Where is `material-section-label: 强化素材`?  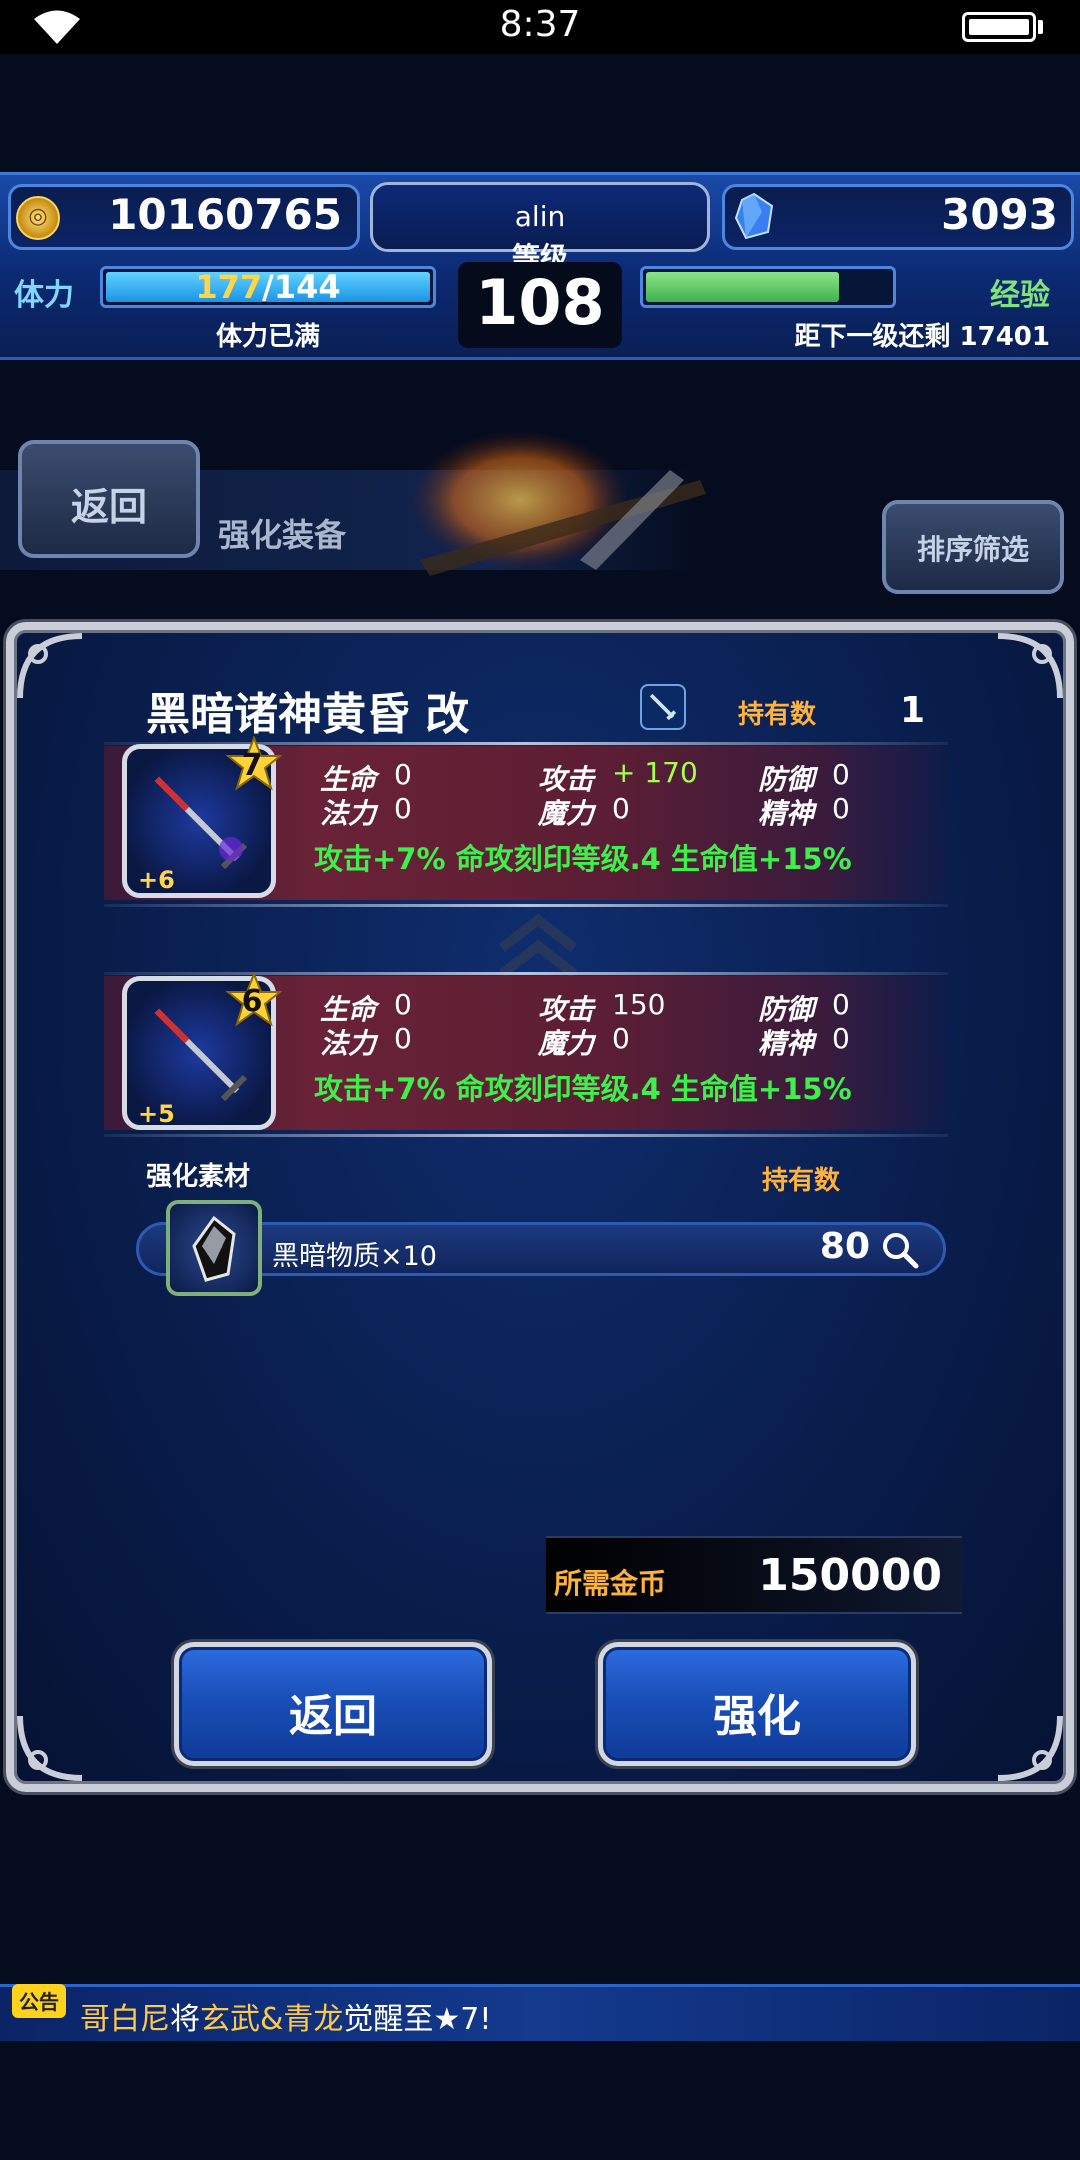 material-section-label: 强化素材 is located at coordinates (198, 1177).